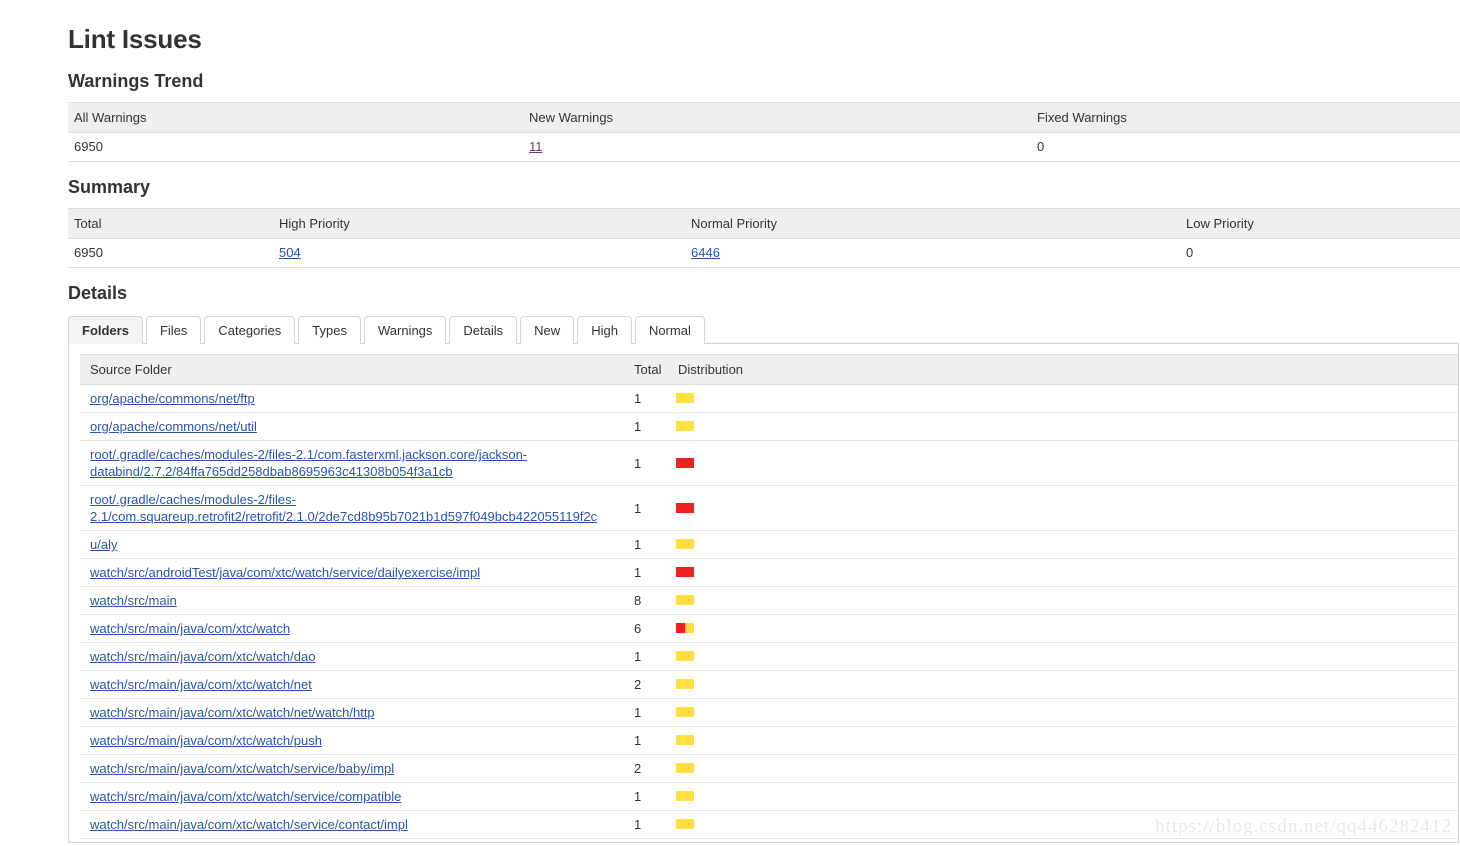  What do you see at coordinates (190, 628) in the screenshot?
I see `source-folder-link: watch/src/main/java/com/xtc/watch` at bounding box center [190, 628].